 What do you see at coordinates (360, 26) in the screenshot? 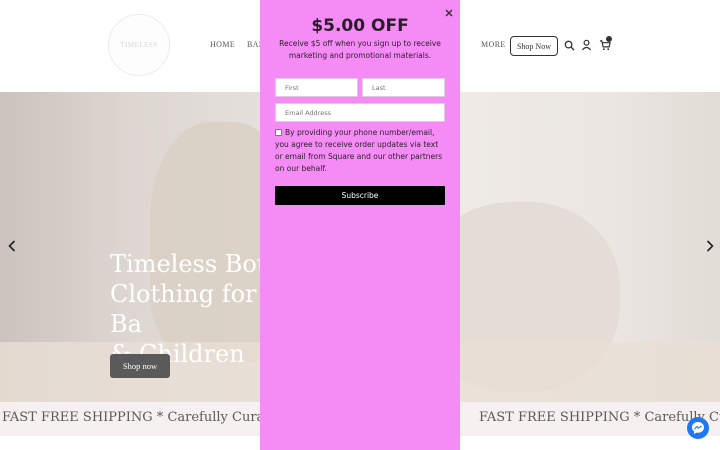
I see `popup-title: $5.00 OFF` at bounding box center [360, 26].